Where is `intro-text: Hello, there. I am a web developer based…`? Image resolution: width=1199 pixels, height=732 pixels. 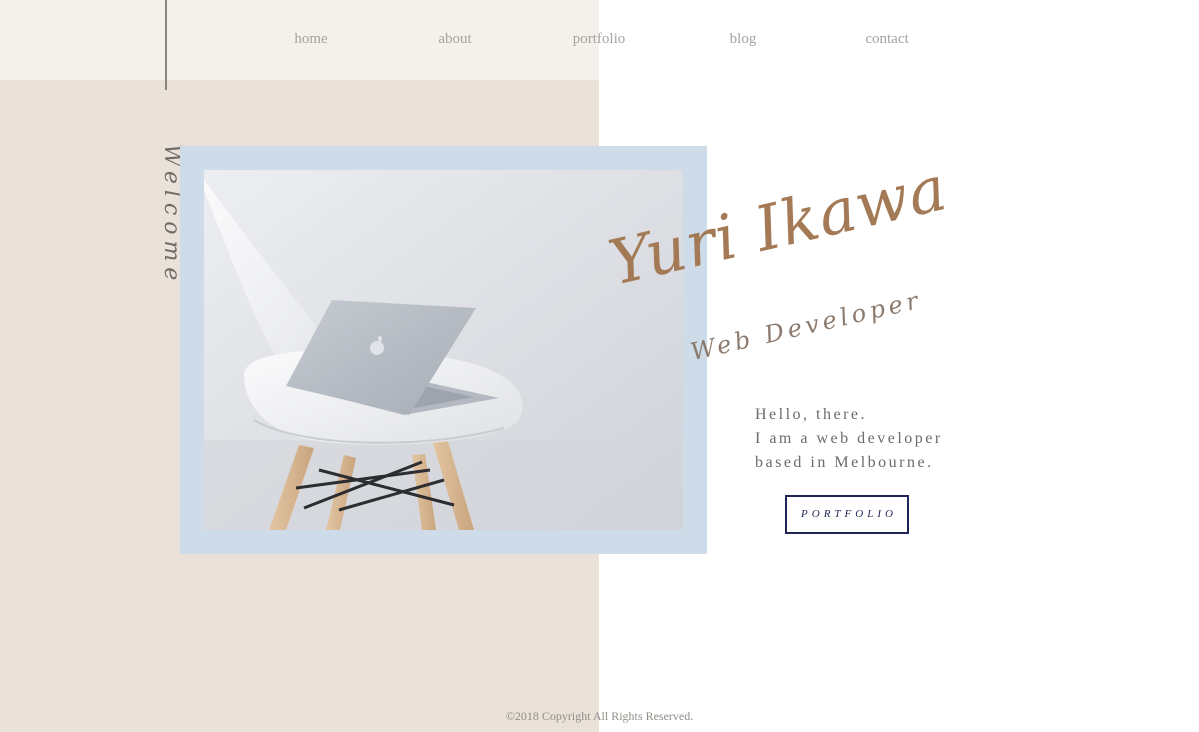 intro-text: Hello, there. I am a web developer based… is located at coordinates (875, 439).